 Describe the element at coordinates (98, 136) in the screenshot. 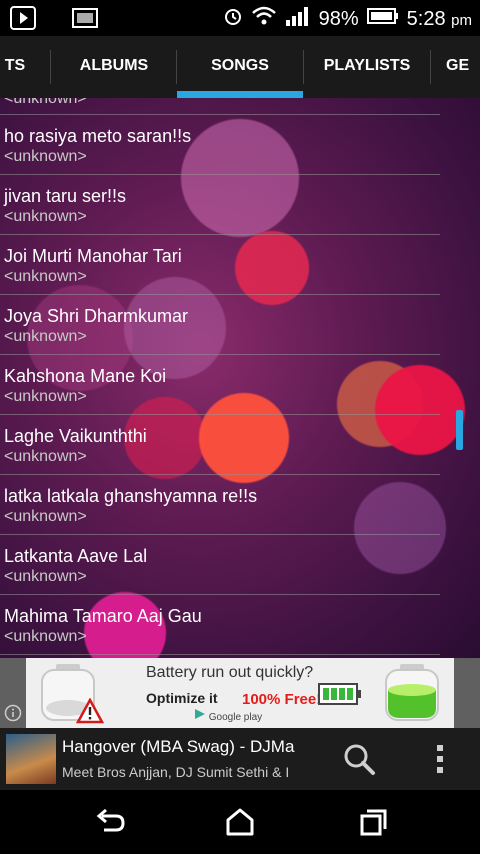

I see `song-title: ho rasiya meto saran!!s` at that location.